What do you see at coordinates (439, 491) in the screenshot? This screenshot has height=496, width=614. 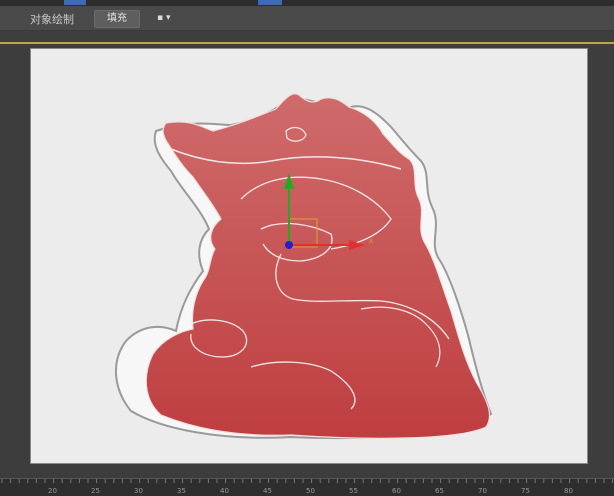 I see `ruler-label: 65` at bounding box center [439, 491].